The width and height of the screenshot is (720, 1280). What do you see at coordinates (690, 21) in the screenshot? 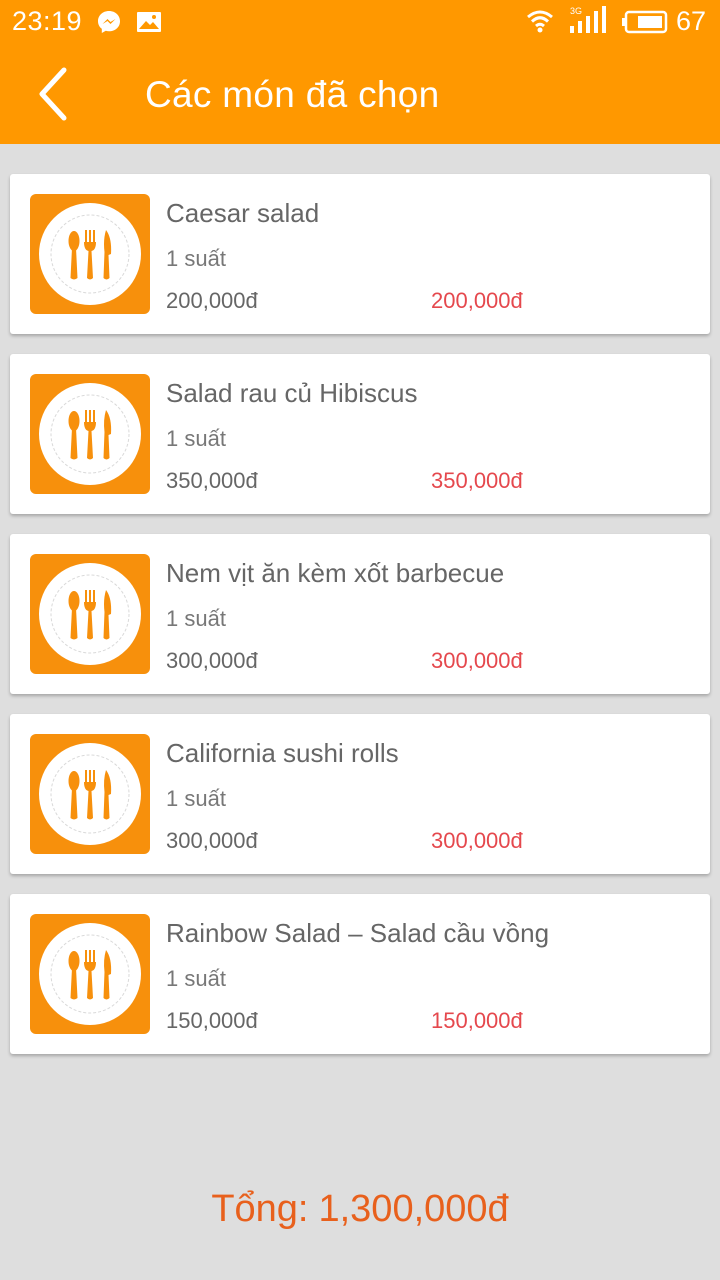
I see `battery-level: 67` at bounding box center [690, 21].